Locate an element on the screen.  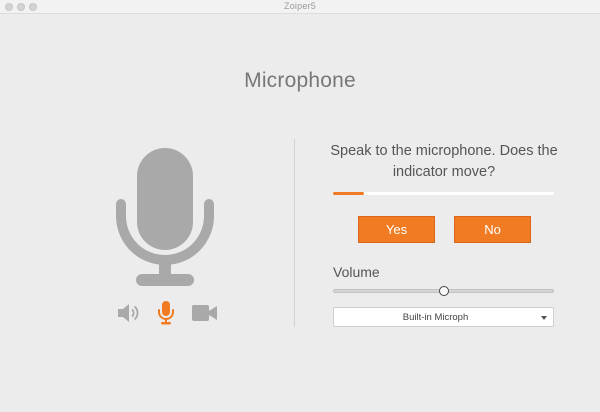
microphone-icon is located at coordinates (166, 313).